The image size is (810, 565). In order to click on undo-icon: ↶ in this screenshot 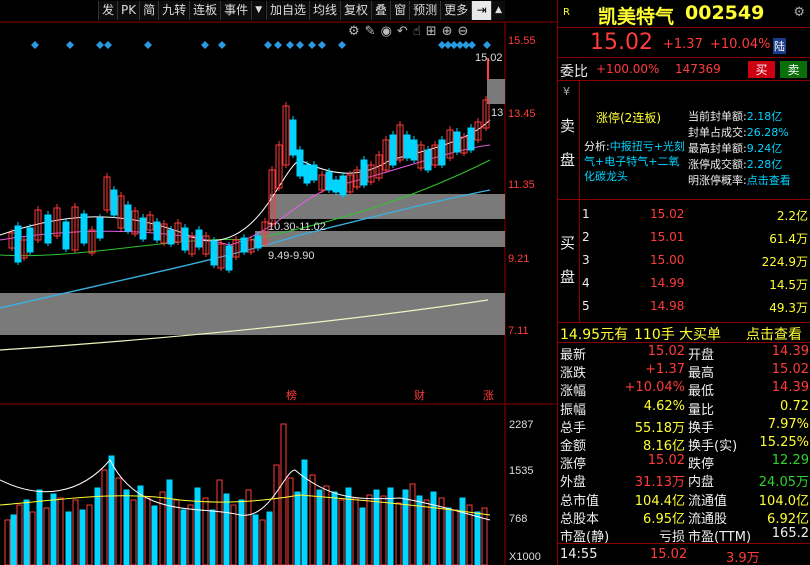, I will do `click(402, 31)`.